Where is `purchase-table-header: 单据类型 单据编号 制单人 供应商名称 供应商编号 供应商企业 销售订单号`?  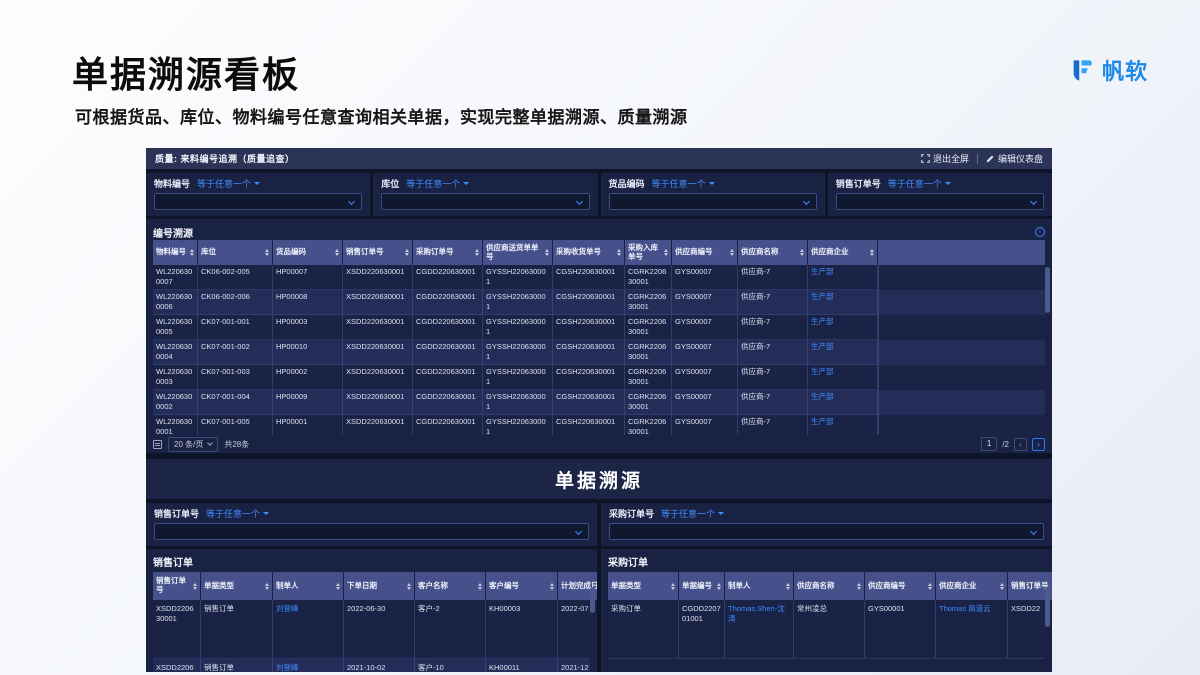
purchase-table-header: 单据类型 单据编号 制单人 供应商名称 供应商编号 供应商企业 销售订单号 is located at coordinates (830, 586).